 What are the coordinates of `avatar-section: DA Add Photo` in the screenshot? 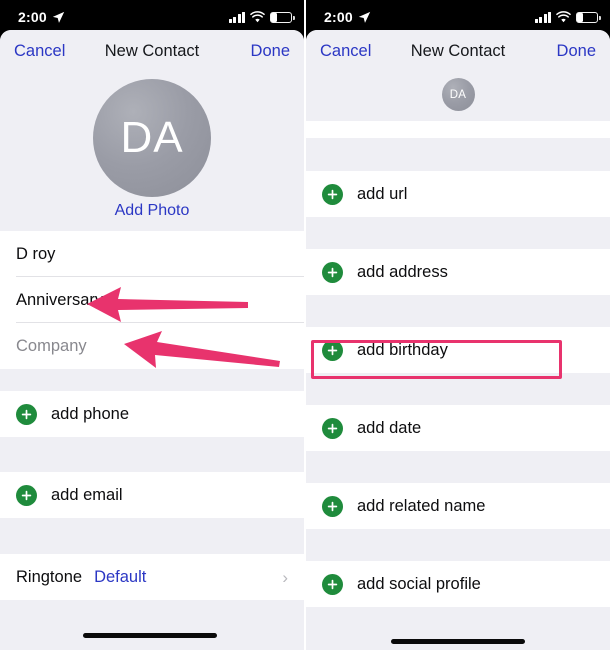 It's located at (152, 148).